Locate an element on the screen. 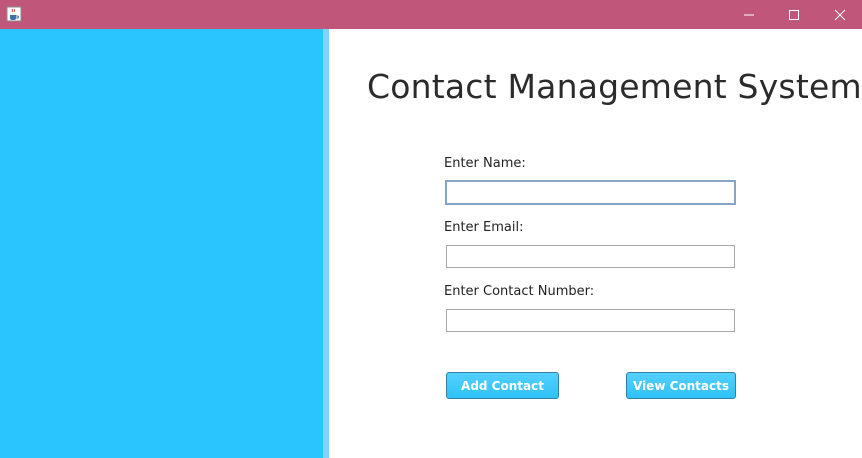  title-bar is located at coordinates (431, 14).